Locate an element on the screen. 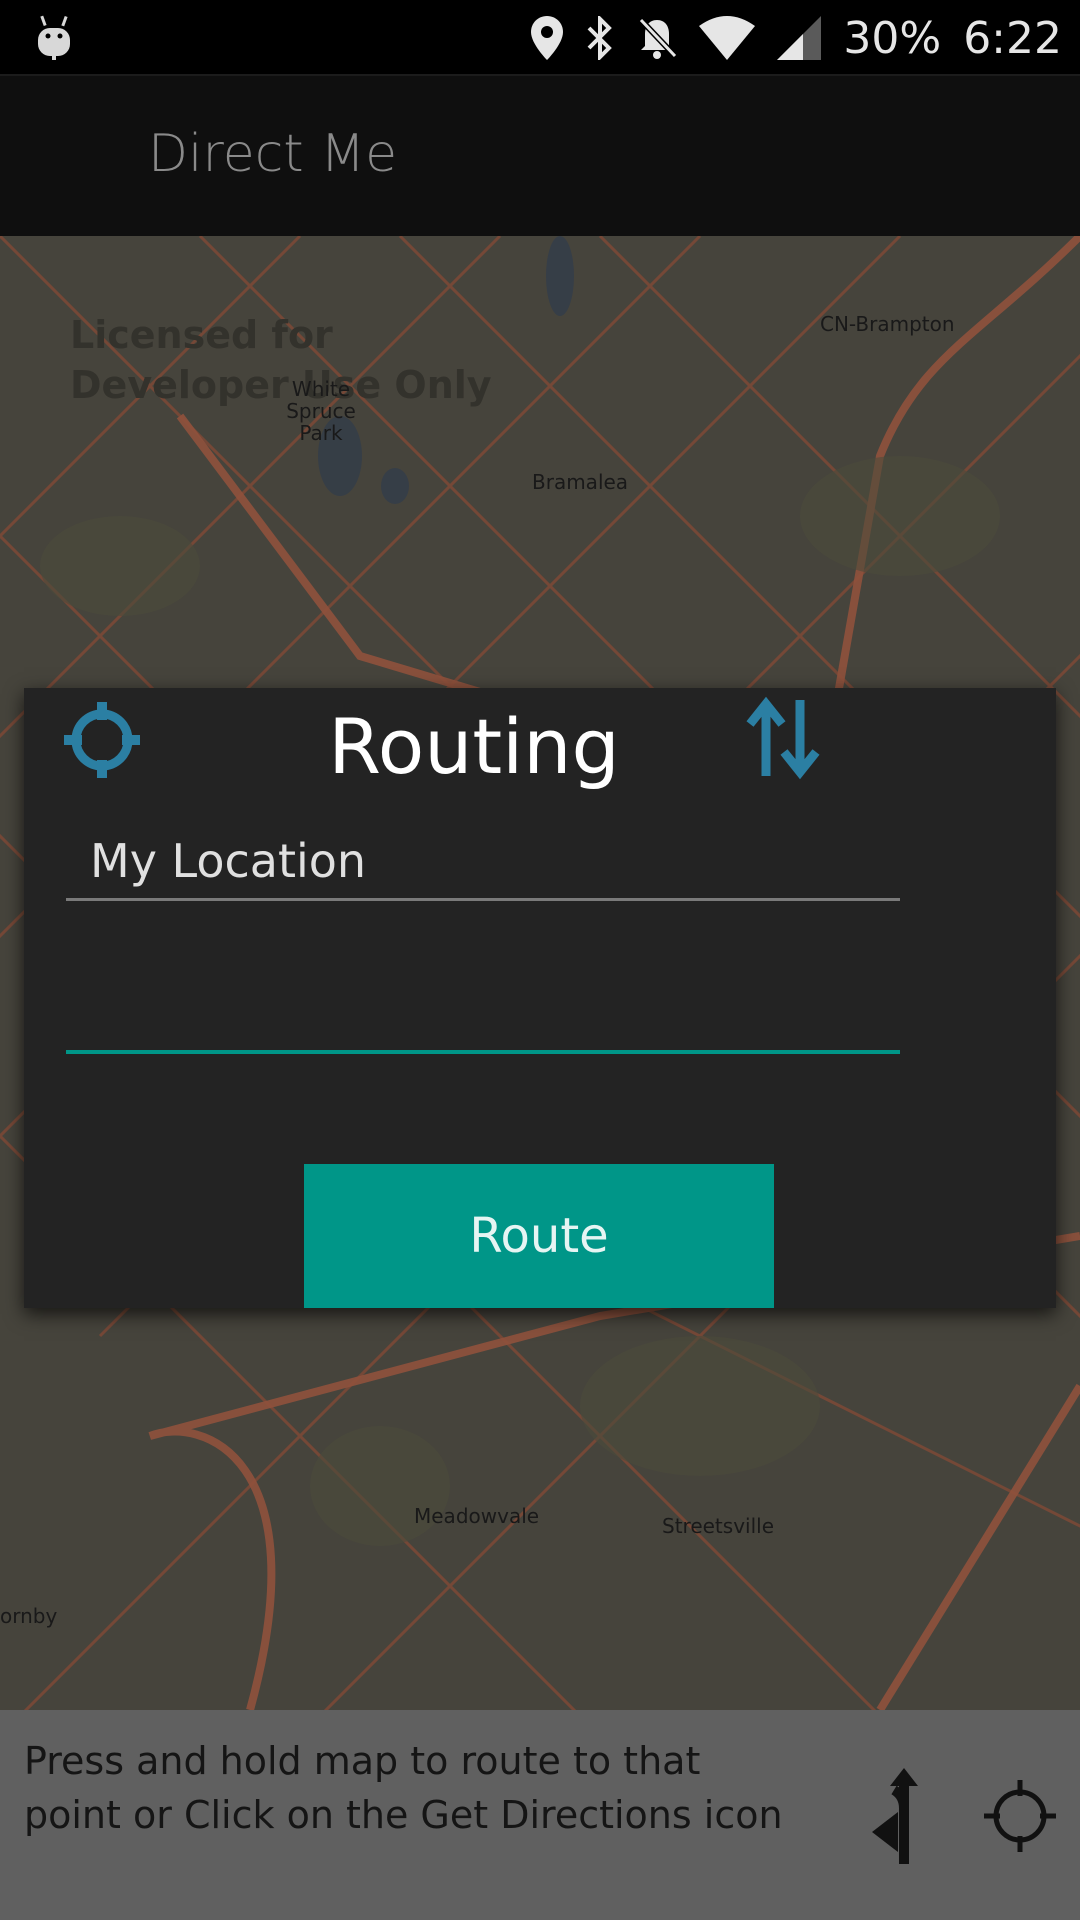  gps-crosshair-icon is located at coordinates (1020, 1816).